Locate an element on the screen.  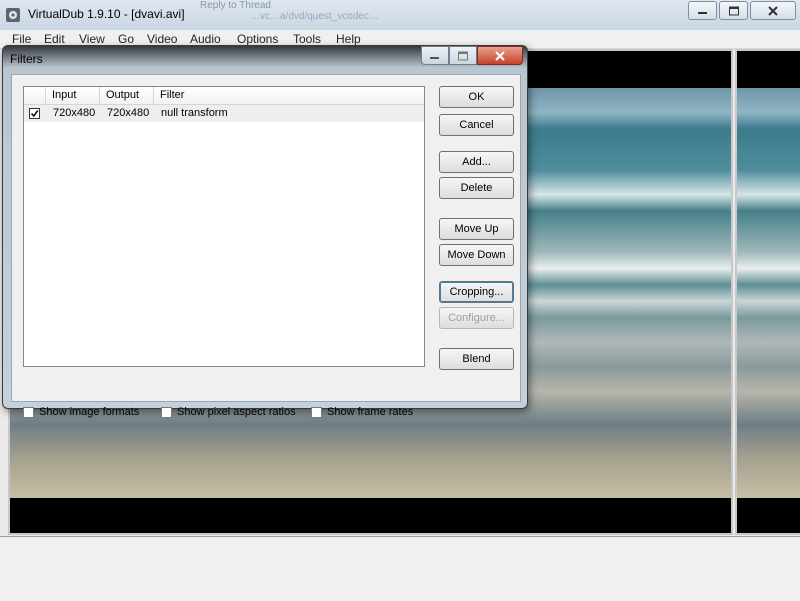
cancel-button: Cancel is located at coordinates (476, 125).